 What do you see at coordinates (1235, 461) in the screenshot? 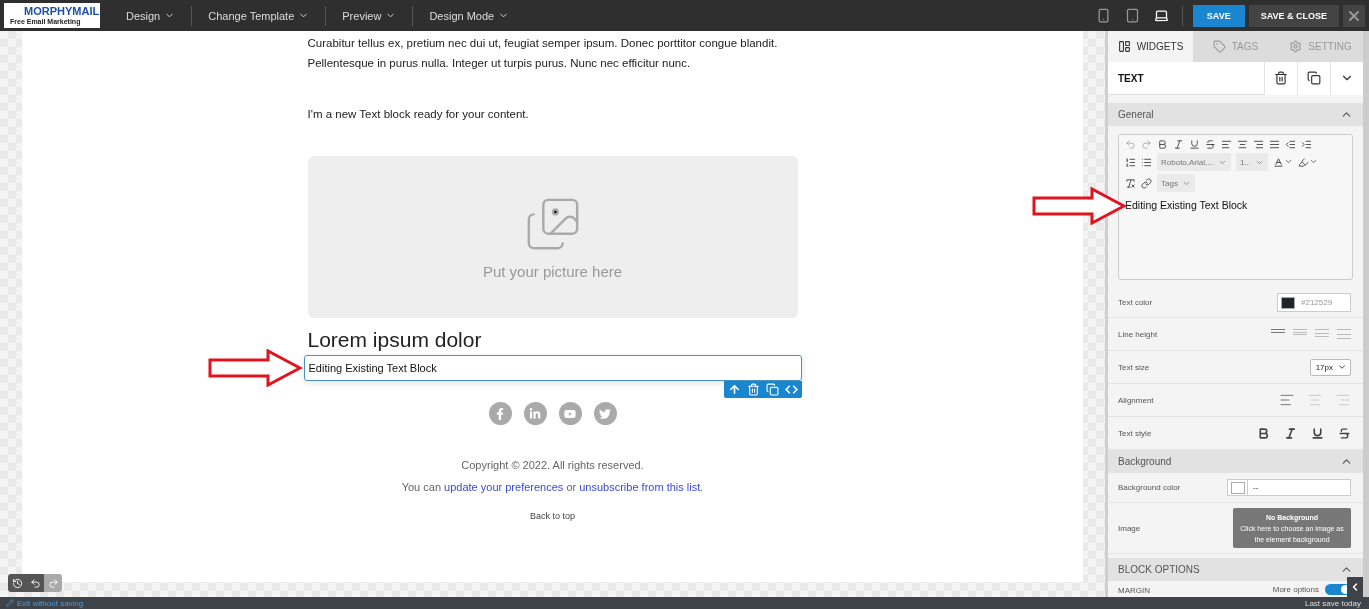
I see `section-header: Background` at bounding box center [1235, 461].